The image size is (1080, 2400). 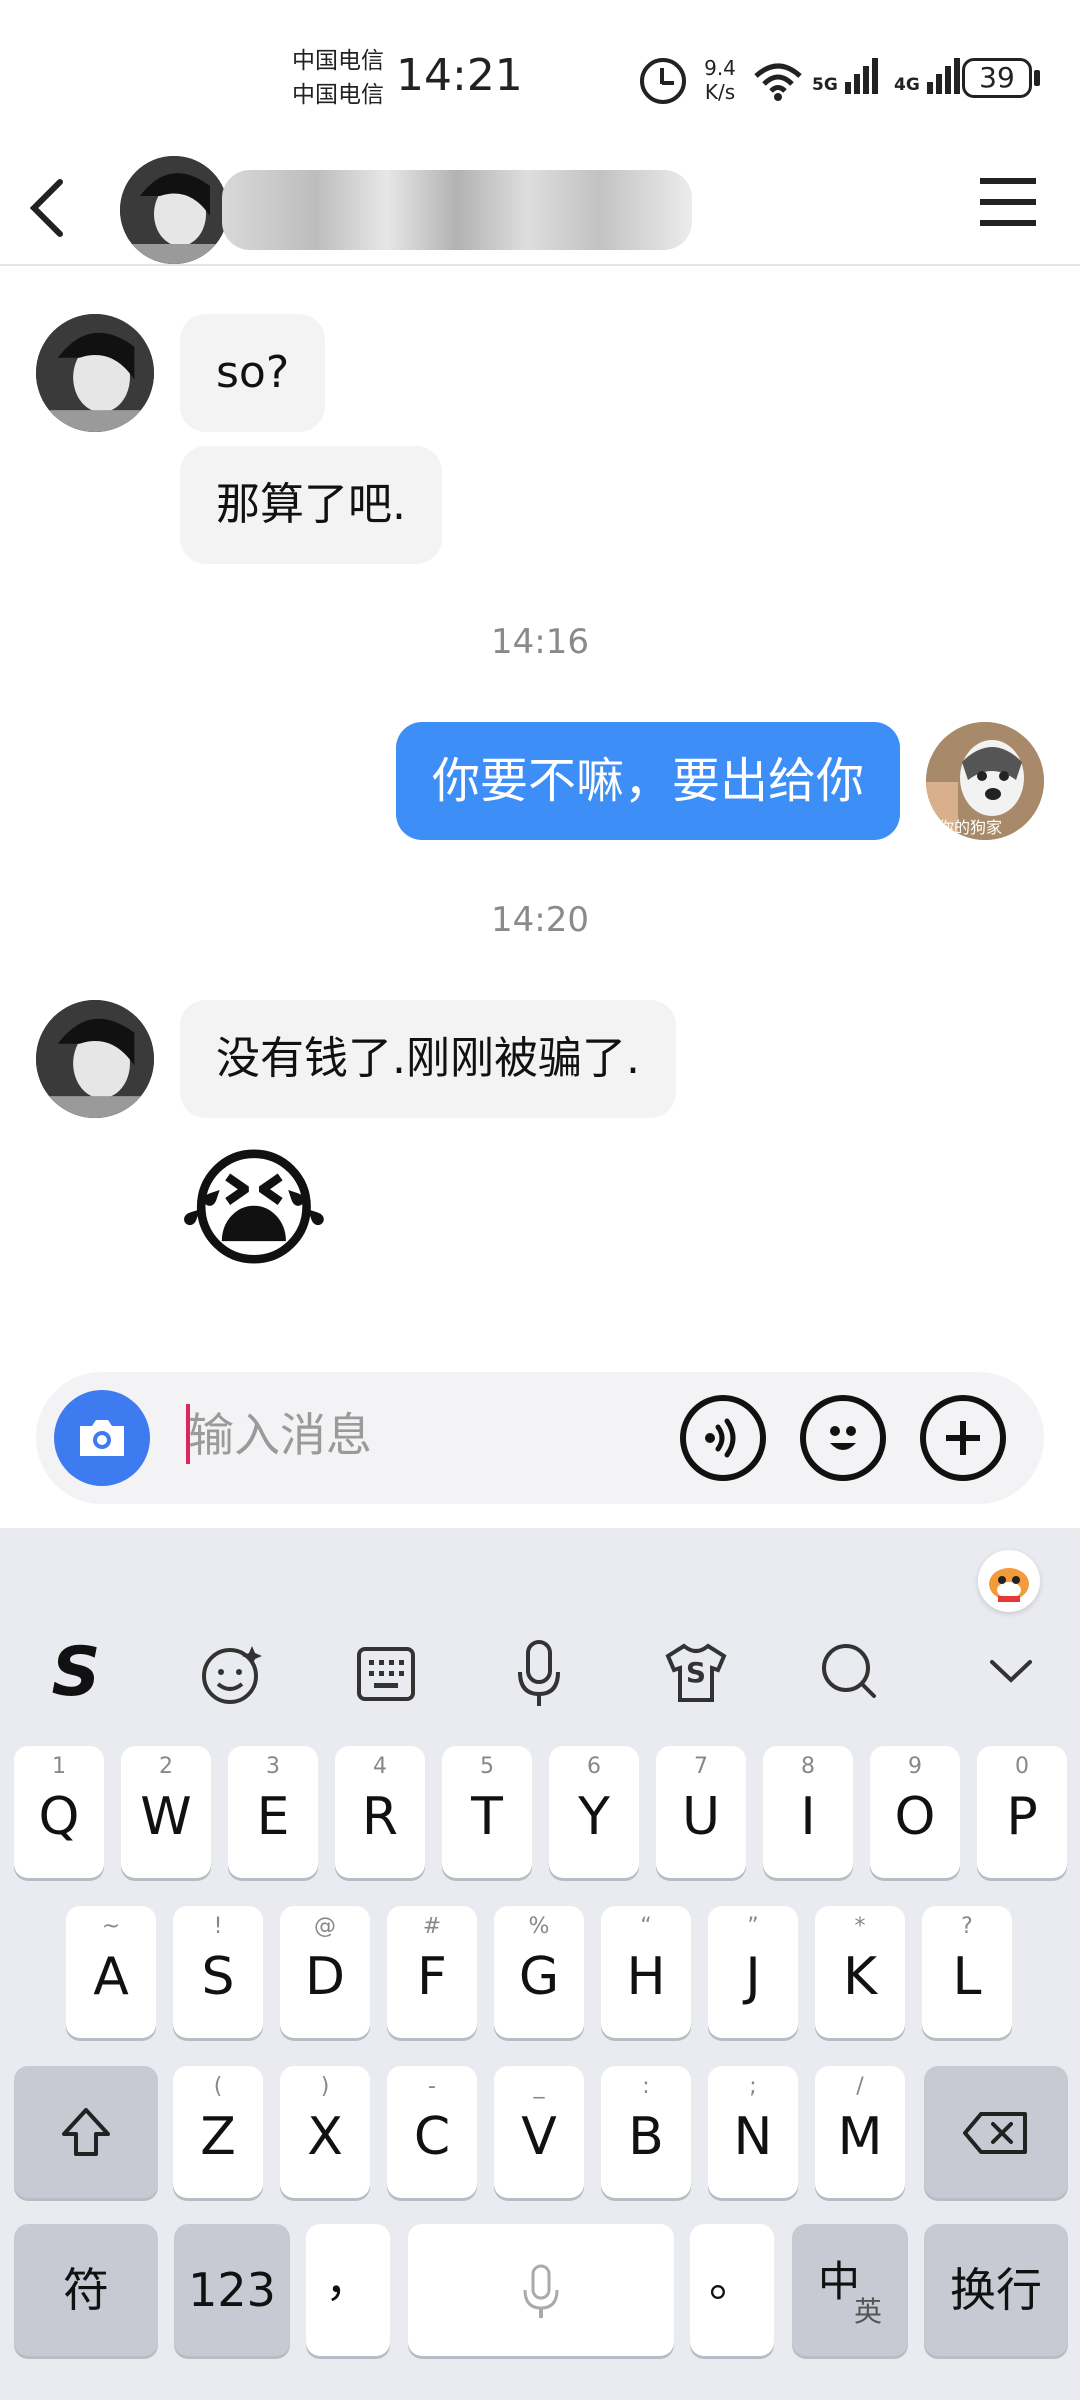 I want to click on key-z: (Z, so click(x=218, y=2132).